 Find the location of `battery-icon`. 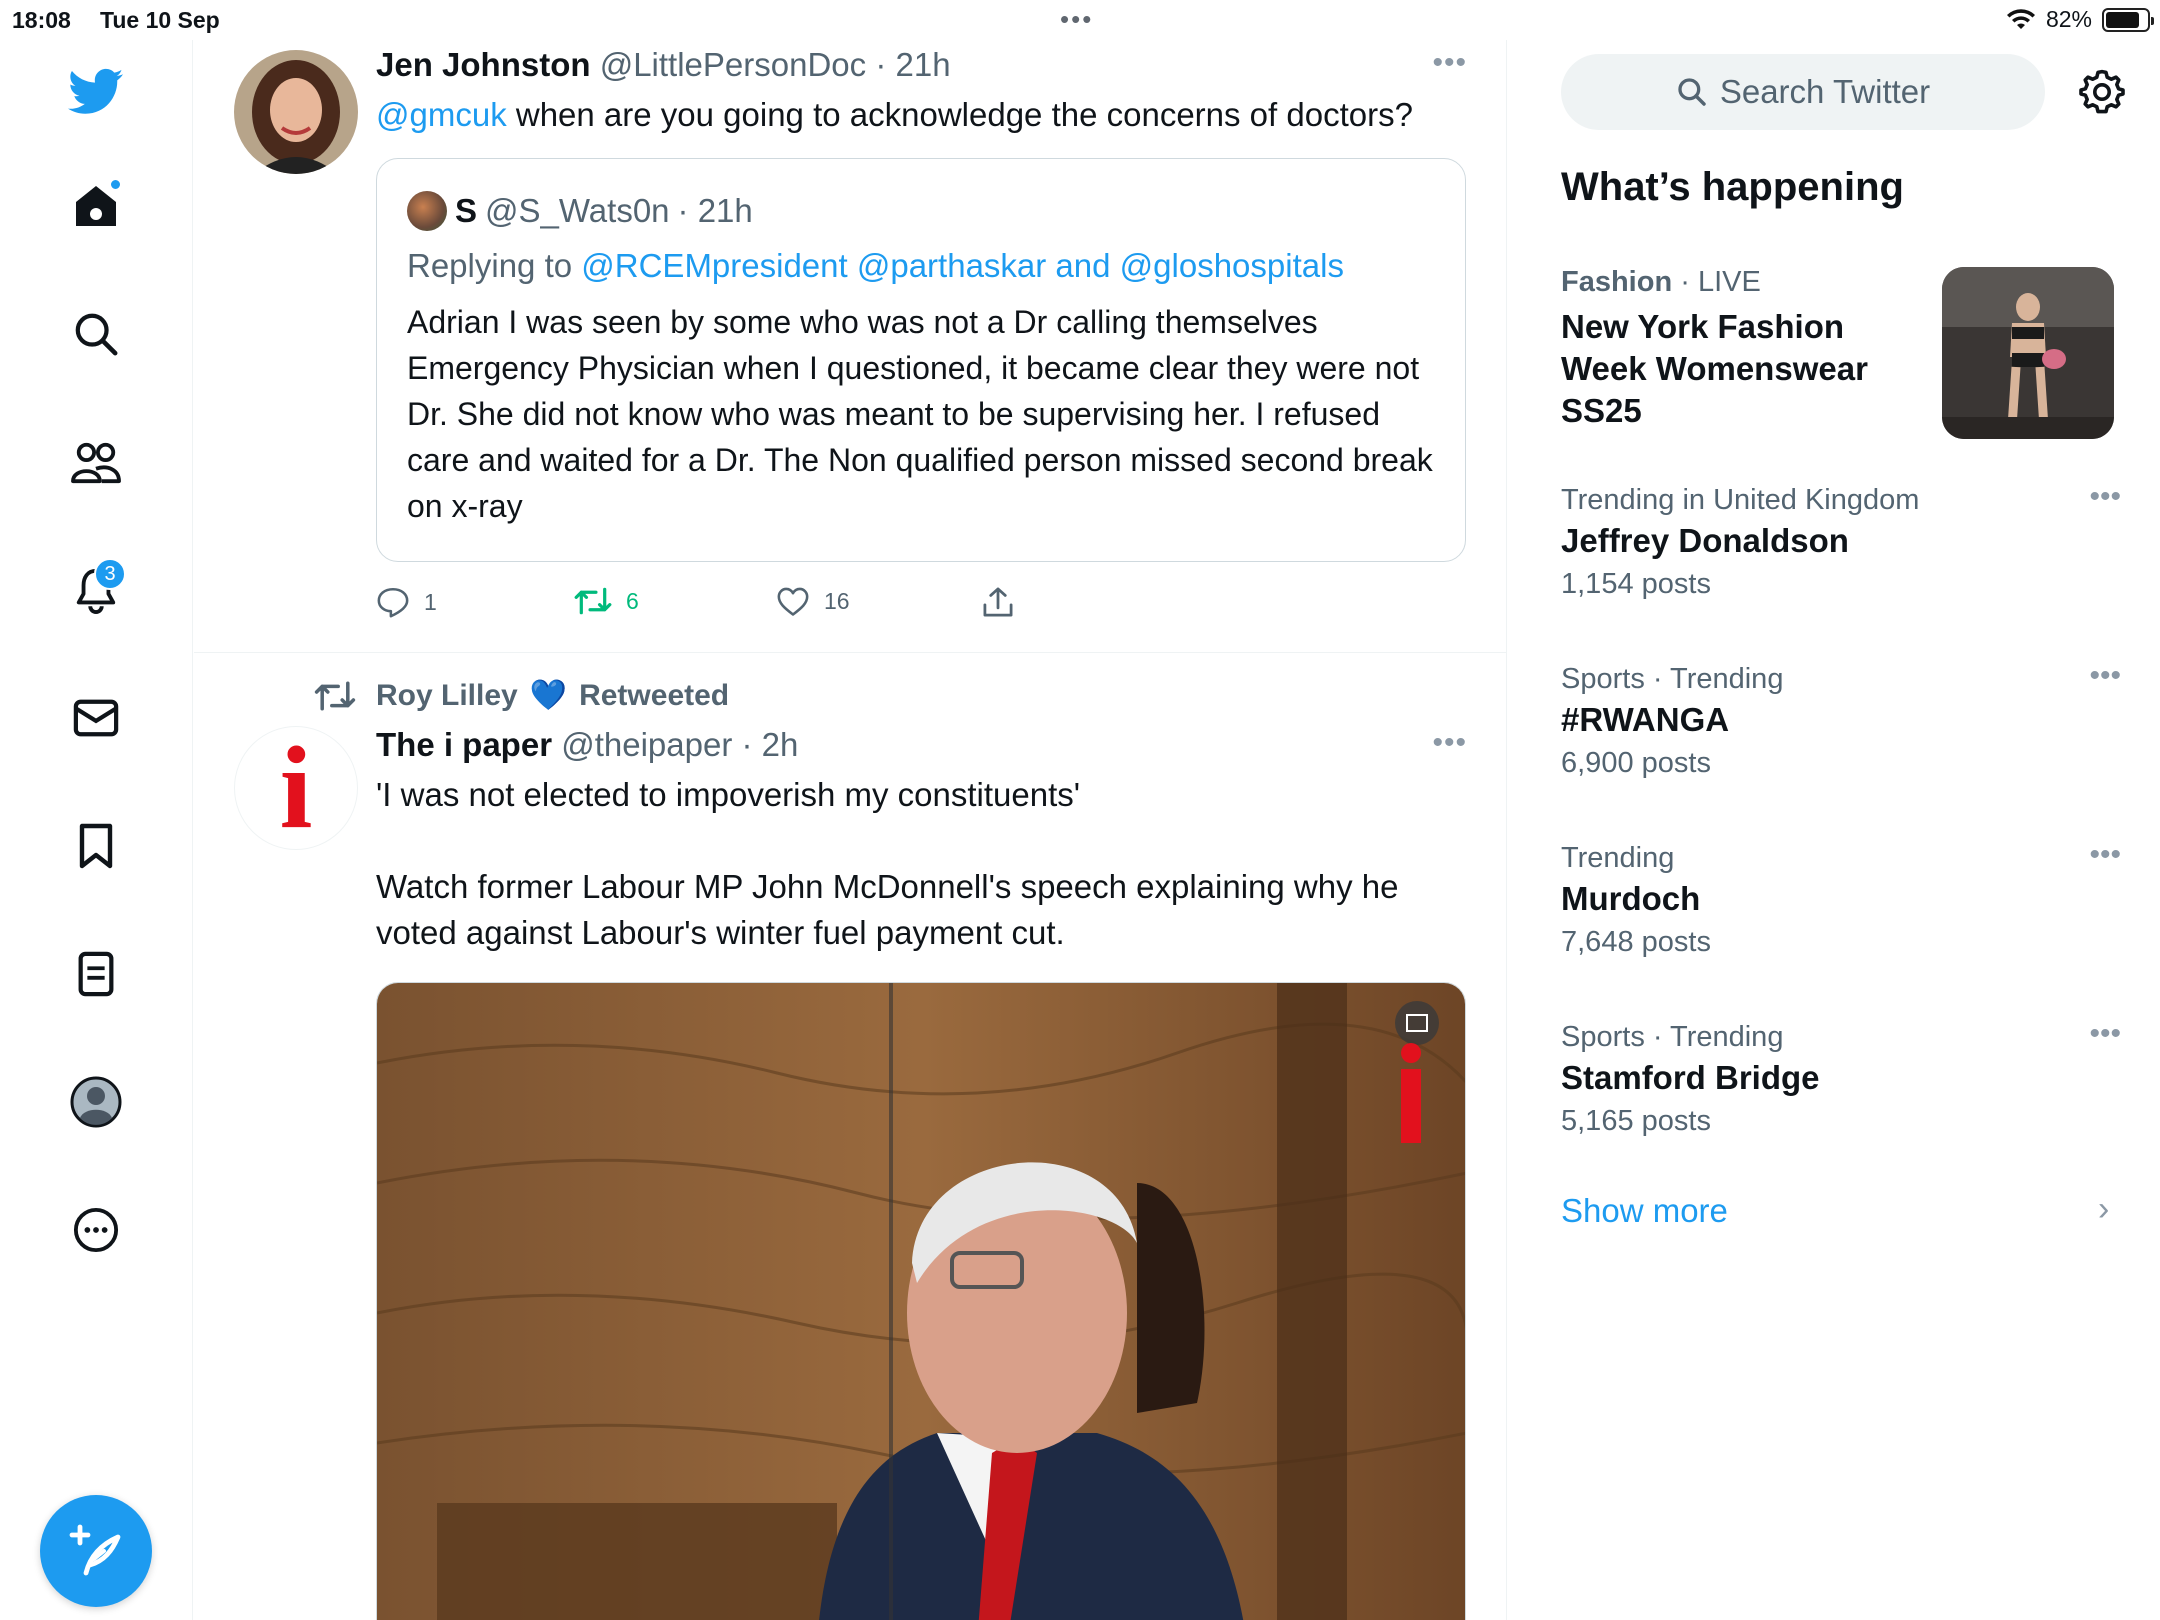

battery-icon is located at coordinates (2128, 19).